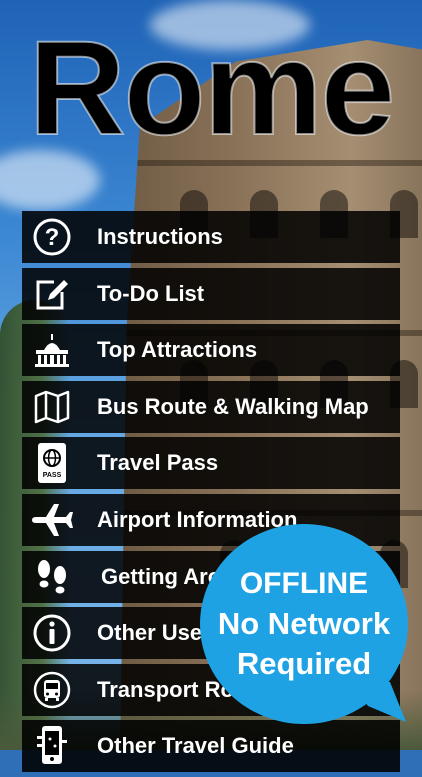  What do you see at coordinates (304, 583) in the screenshot?
I see `offline-badge-line-1: OFFLINE` at bounding box center [304, 583].